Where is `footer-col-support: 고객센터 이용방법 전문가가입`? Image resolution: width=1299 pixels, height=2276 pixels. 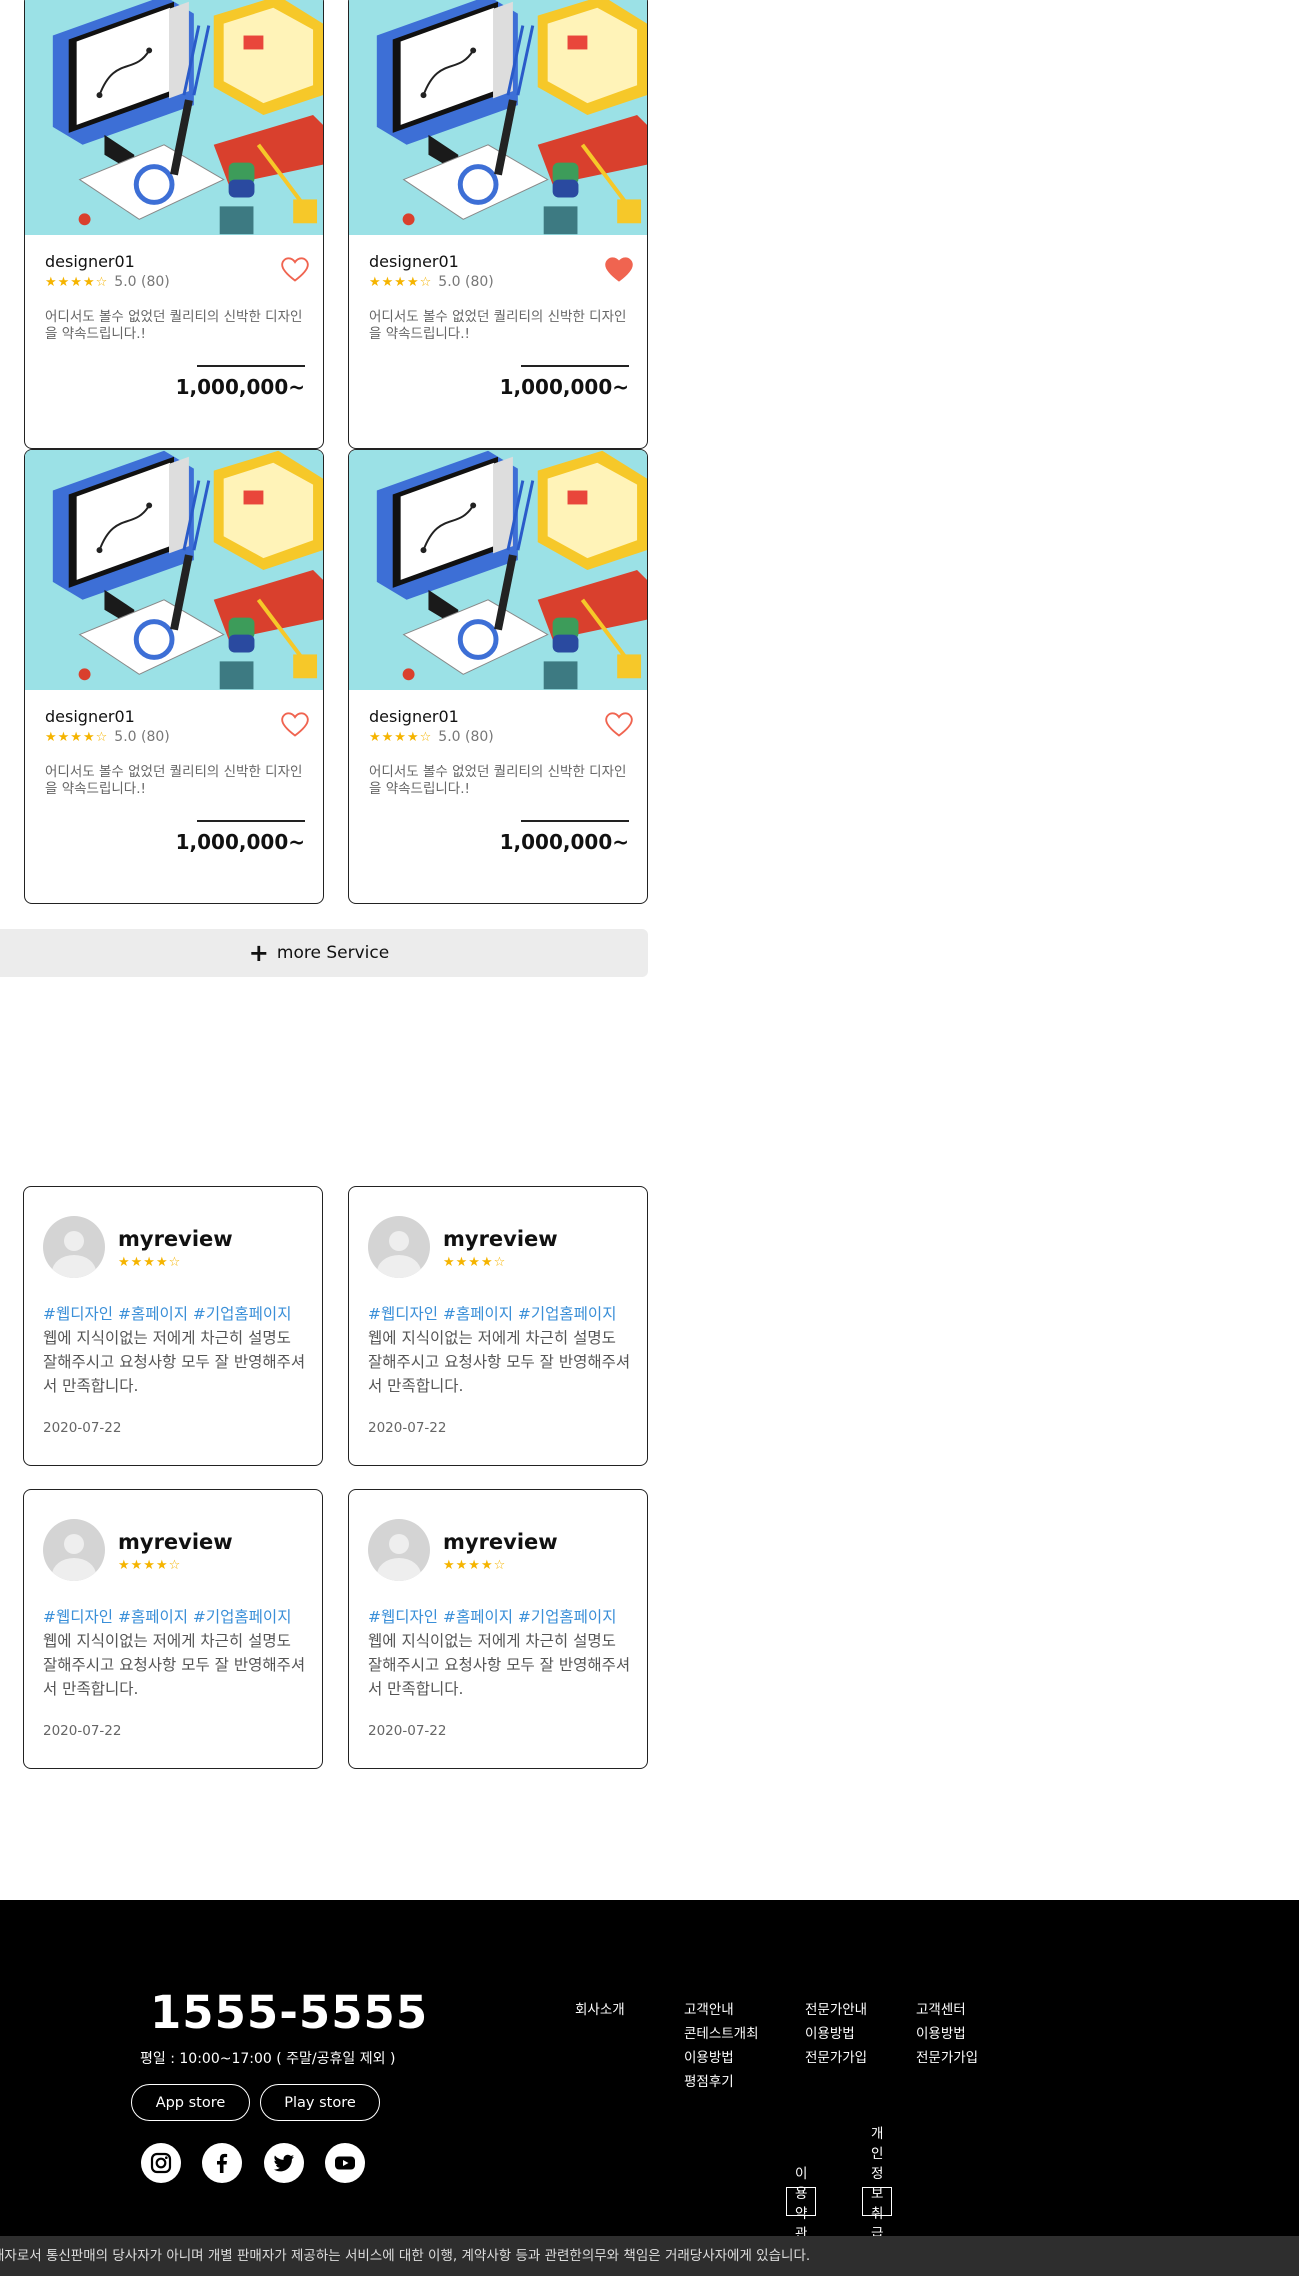
footer-col-support: 고객센터 이용방법 전문가가입 is located at coordinates (947, 2034).